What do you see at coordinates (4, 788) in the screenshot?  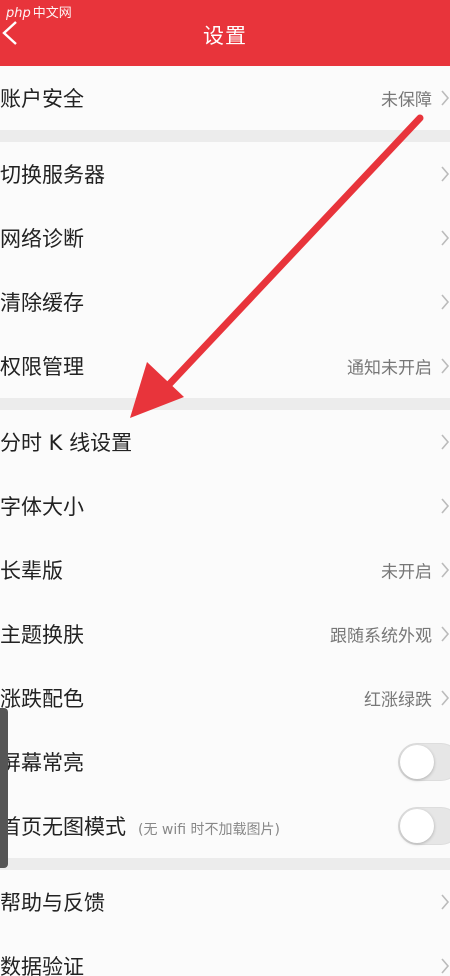 I see `side-handle` at bounding box center [4, 788].